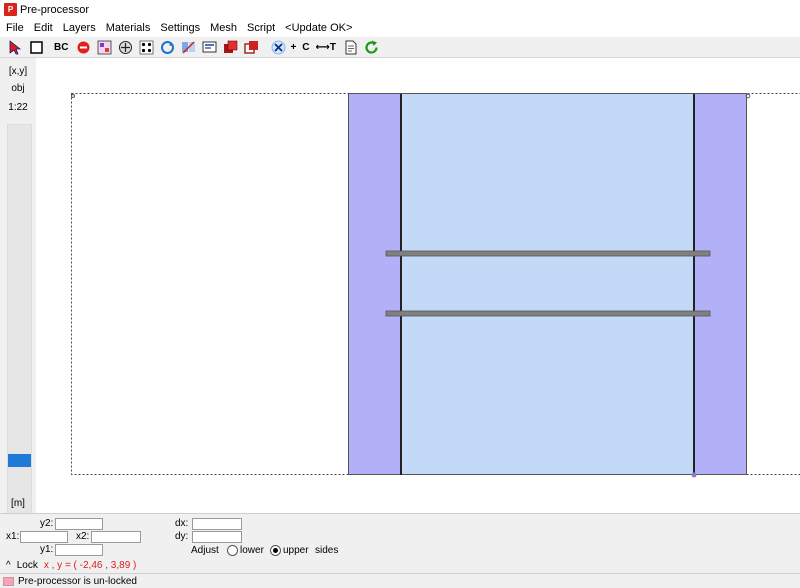 The image size is (800, 588). What do you see at coordinates (293, 47) in the screenshot?
I see `add-point-button: +` at bounding box center [293, 47].